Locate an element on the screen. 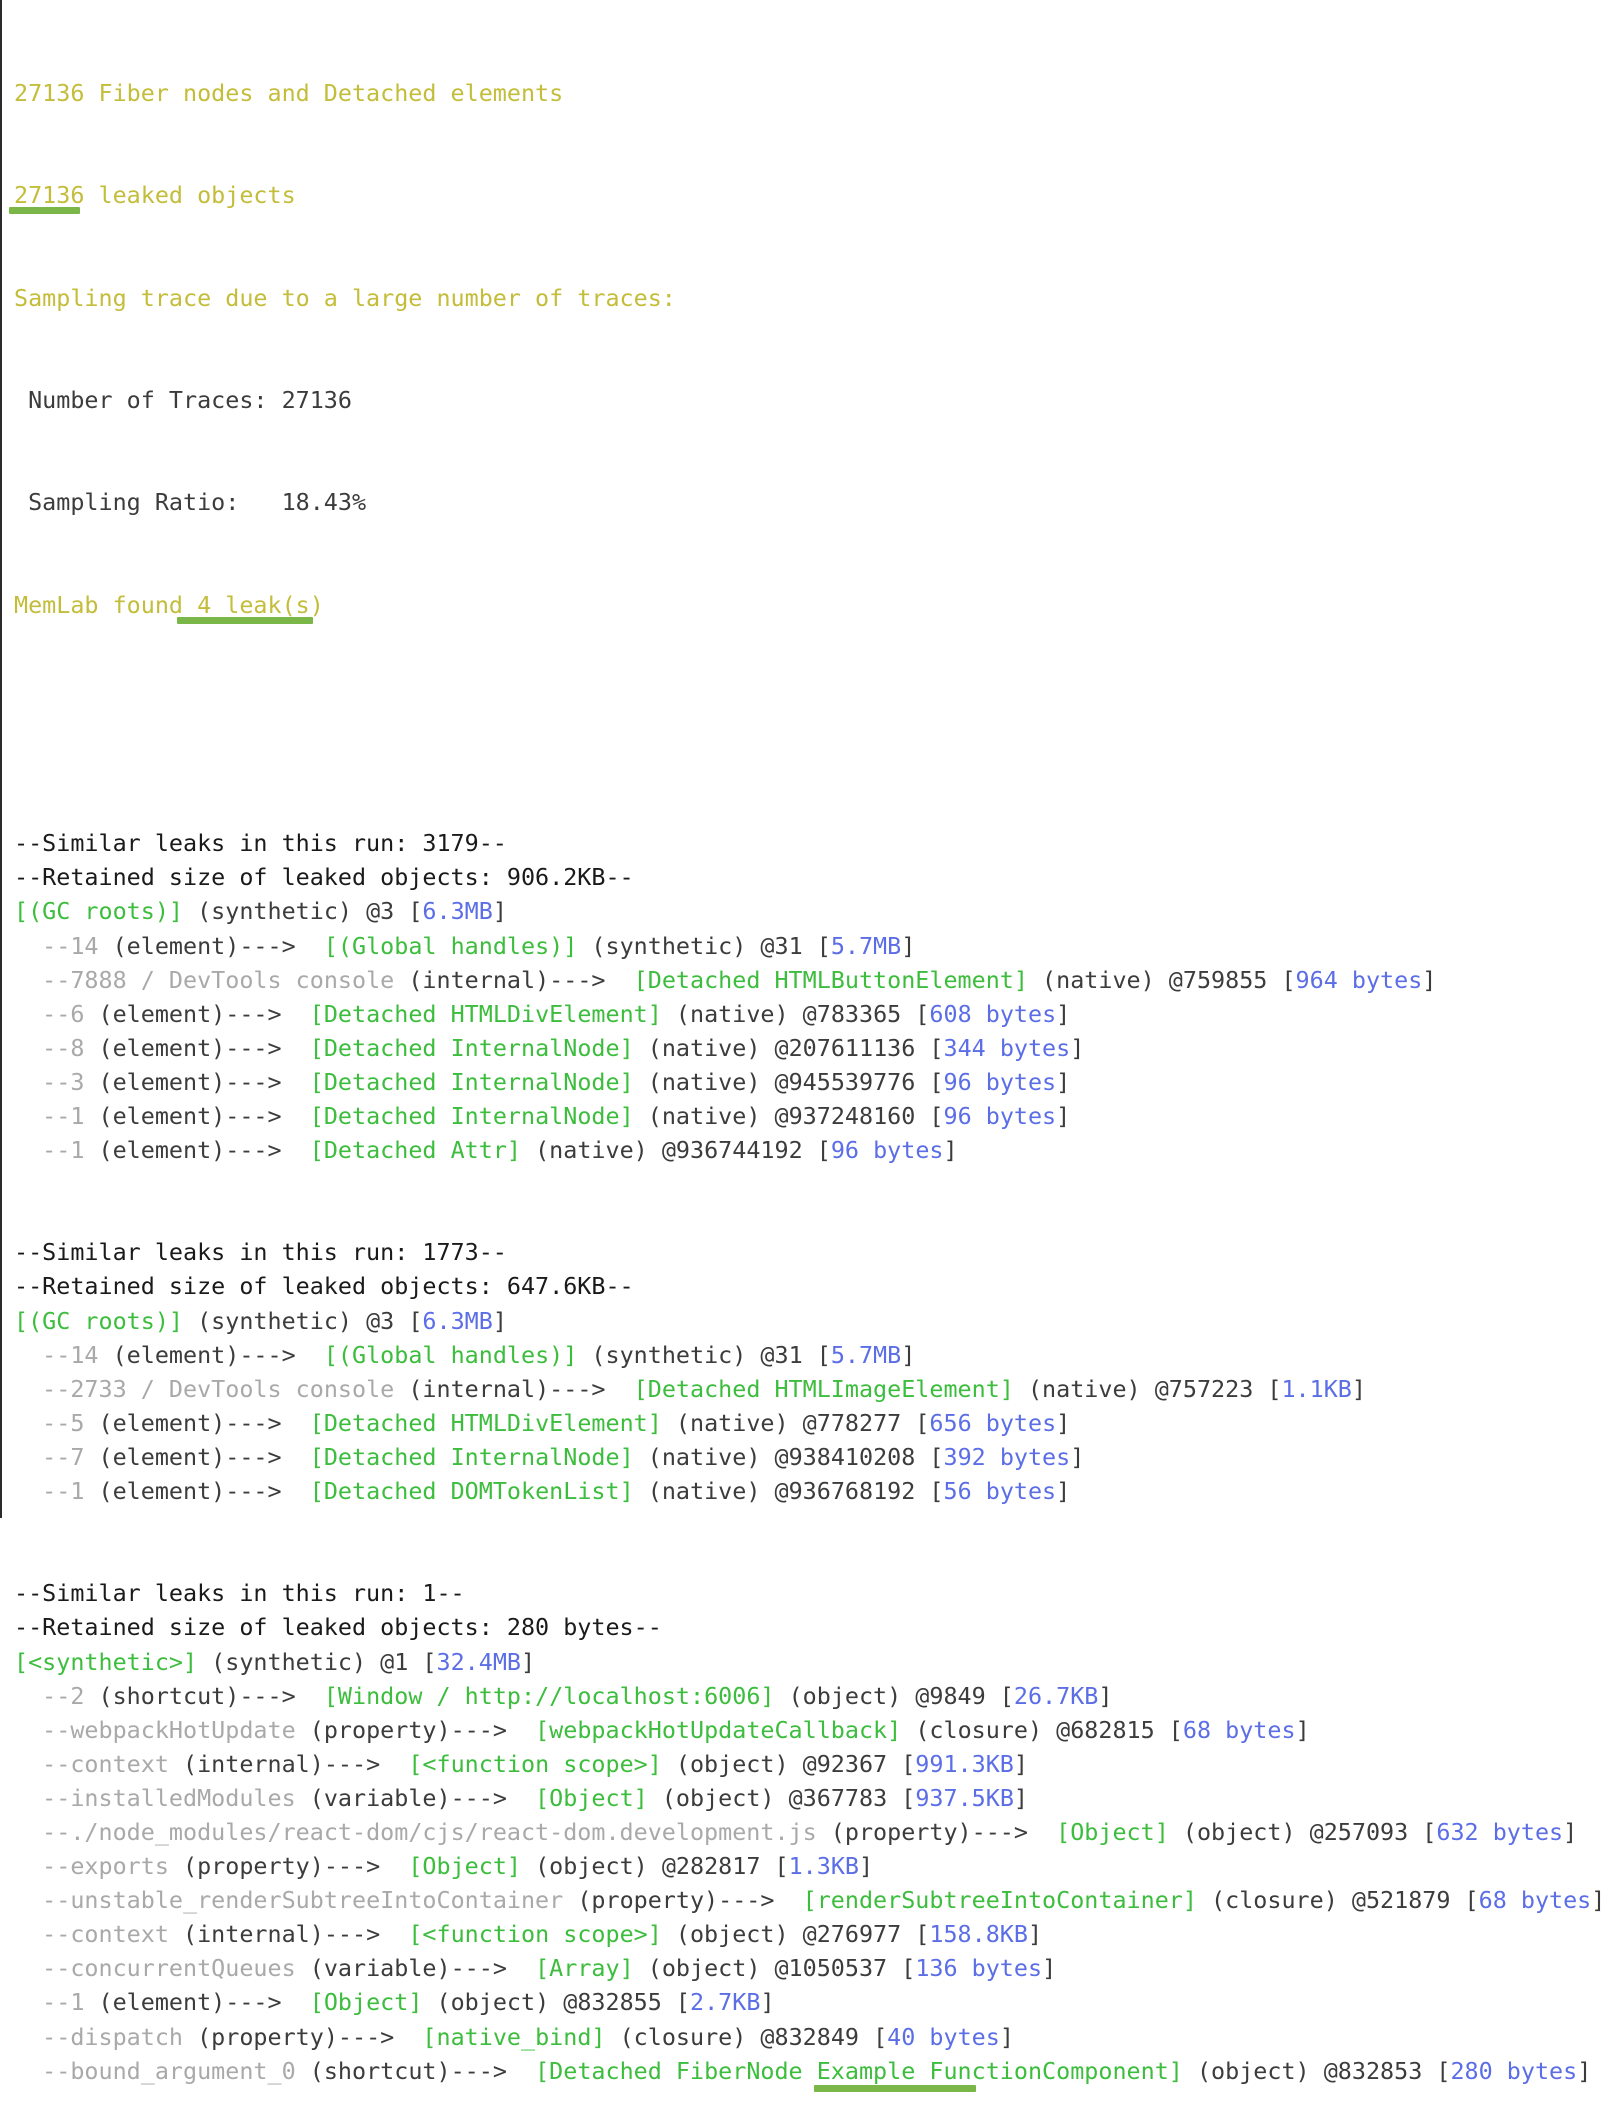 This screenshot has width=1622, height=2122. edge-target-size: 991.3KB is located at coordinates (964, 1763).